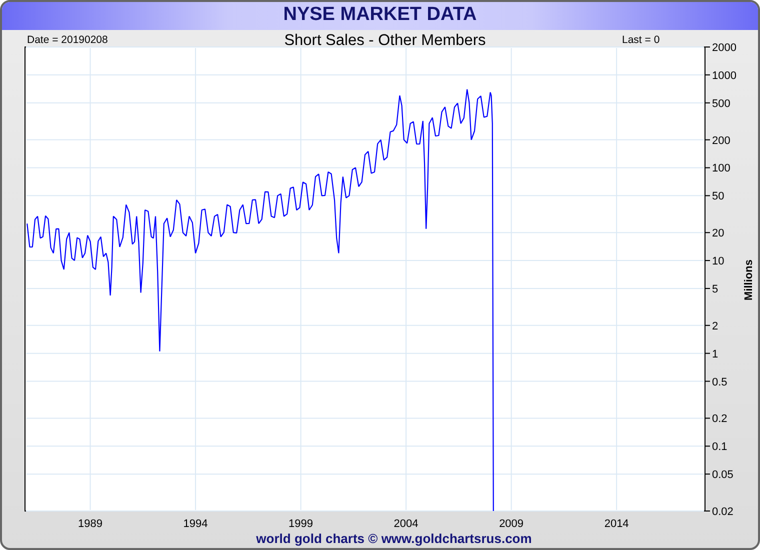 This screenshot has height=550, width=760. Describe the element at coordinates (90, 524) in the screenshot. I see `axis-label: 1989` at that location.